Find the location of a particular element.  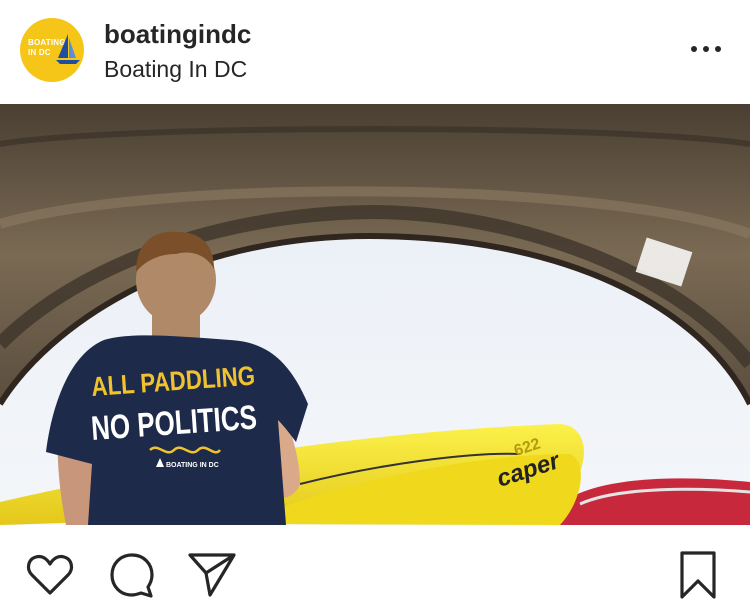

username: boatingindc is located at coordinates (177, 34).